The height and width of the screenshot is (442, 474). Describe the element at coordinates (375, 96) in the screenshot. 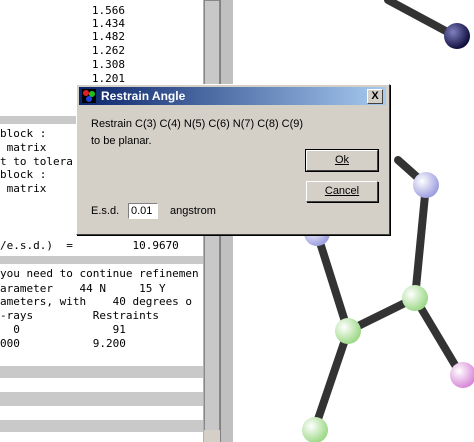

I see `close-button: X` at that location.